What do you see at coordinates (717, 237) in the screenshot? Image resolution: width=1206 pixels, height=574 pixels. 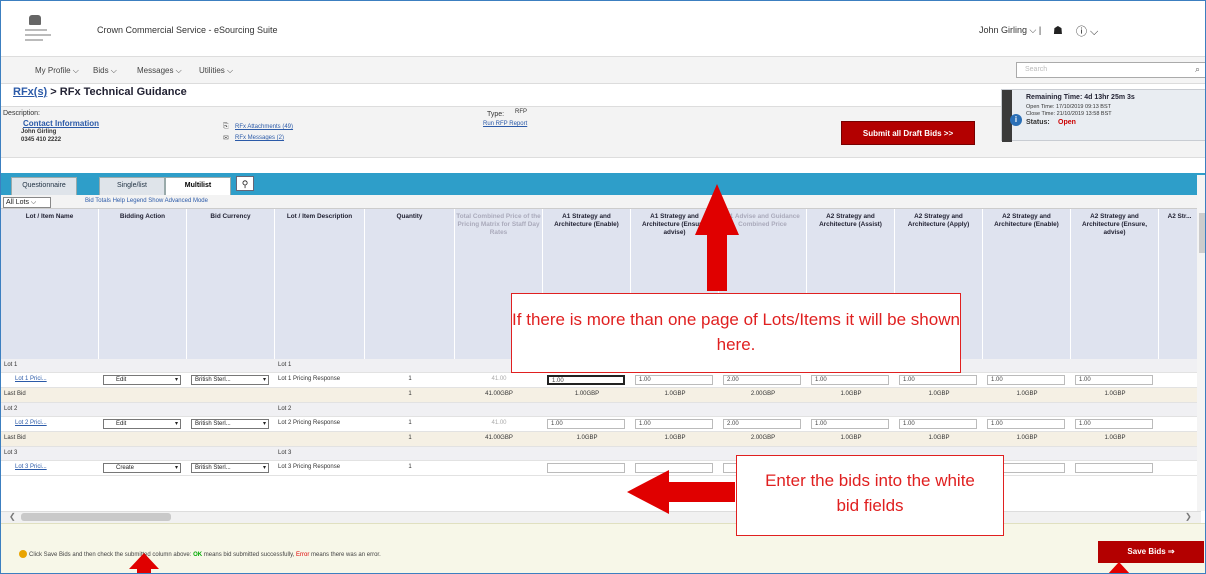 I see `arrow-up-pagination` at bounding box center [717, 237].